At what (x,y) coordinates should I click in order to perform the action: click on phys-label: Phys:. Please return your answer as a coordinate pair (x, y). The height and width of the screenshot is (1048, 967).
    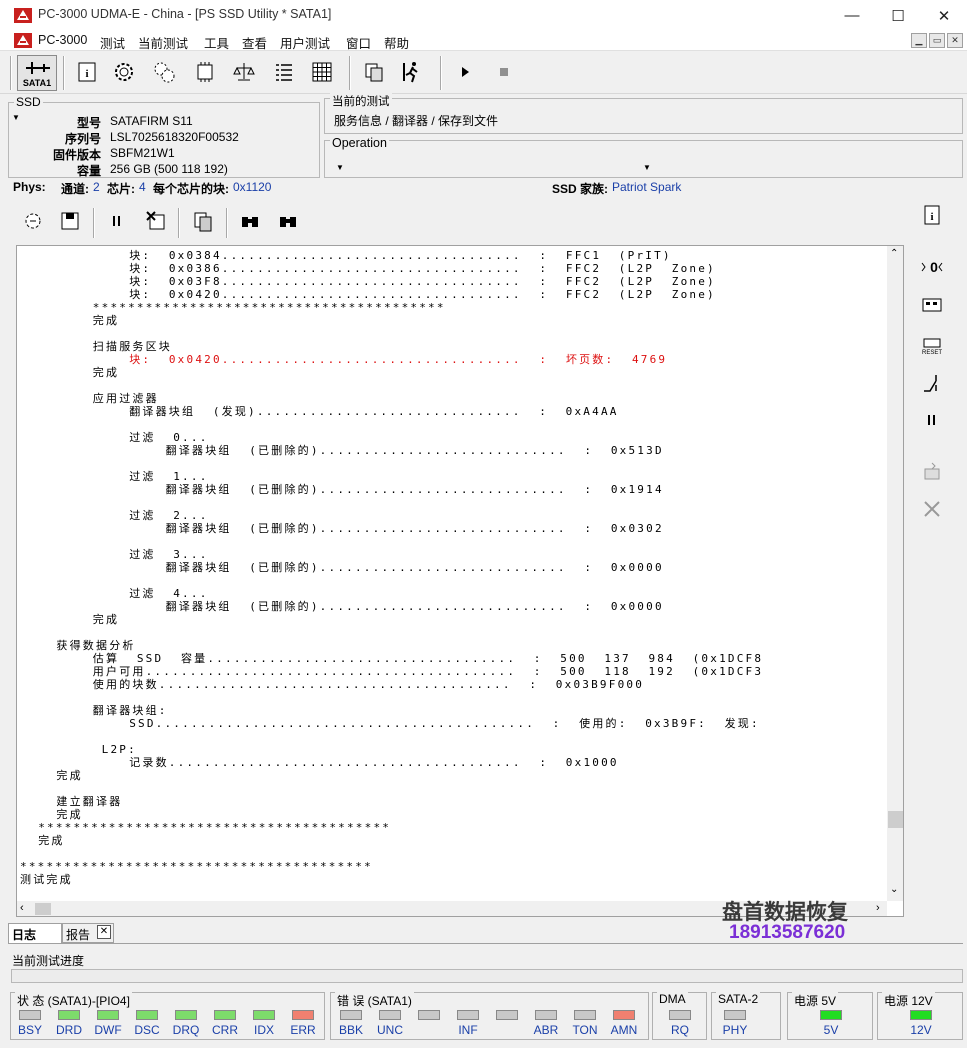
    Looking at the image, I should click on (29, 187).